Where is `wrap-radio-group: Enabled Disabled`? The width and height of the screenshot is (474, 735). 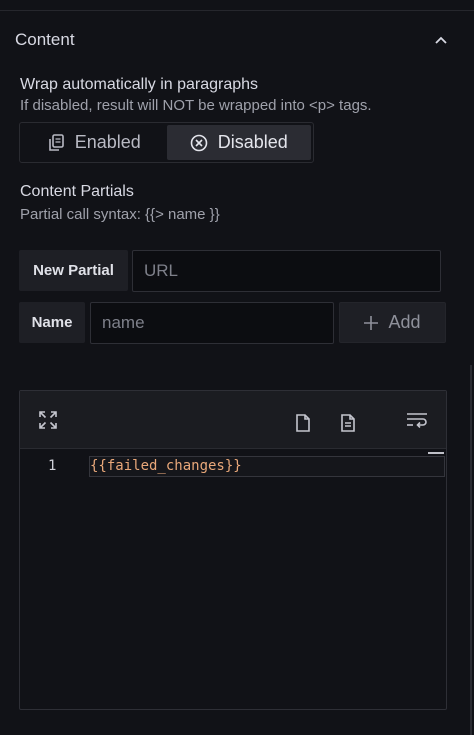 wrap-radio-group: Enabled Disabled is located at coordinates (166, 142).